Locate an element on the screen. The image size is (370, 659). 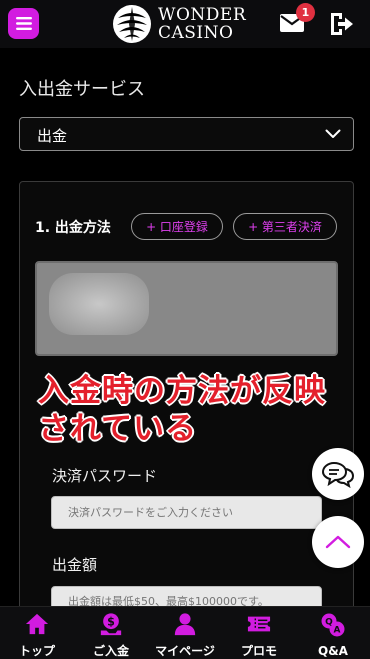
top-header: WONDER CASINO 1 is located at coordinates (185, 24).